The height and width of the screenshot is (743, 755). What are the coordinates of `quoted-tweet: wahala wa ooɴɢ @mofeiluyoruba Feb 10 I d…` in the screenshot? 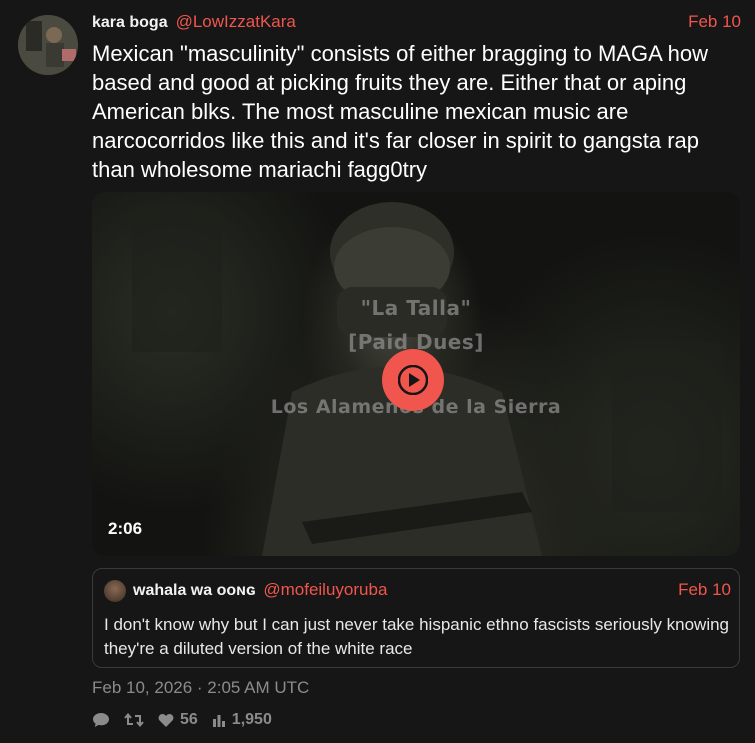 It's located at (416, 618).